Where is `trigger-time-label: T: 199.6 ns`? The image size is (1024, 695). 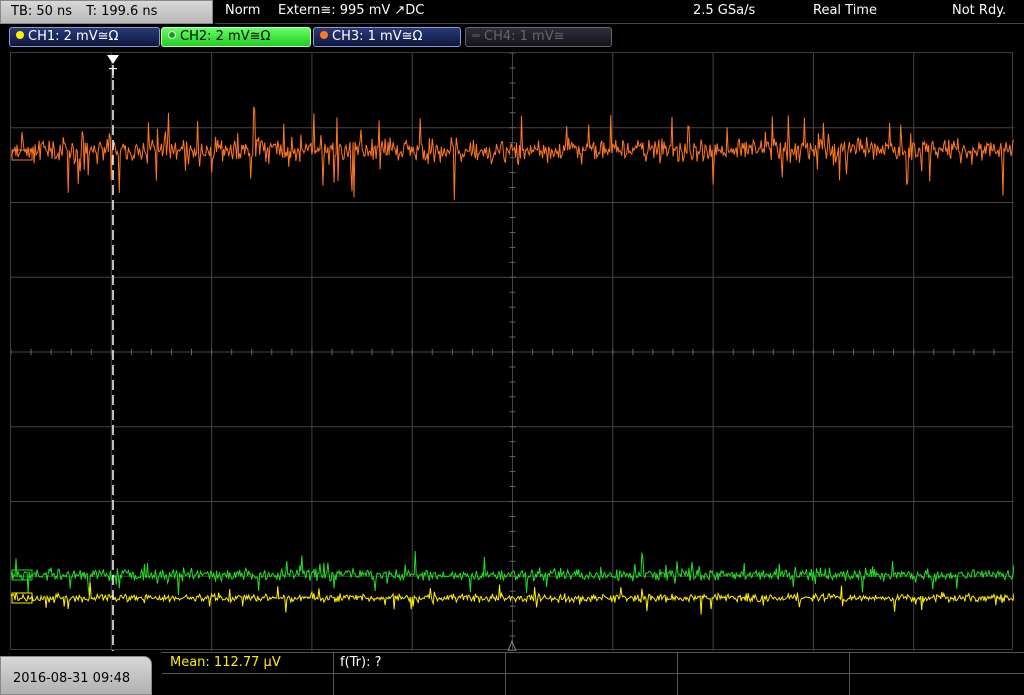
trigger-time-label: T: 199.6 ns is located at coordinates (122, 11).